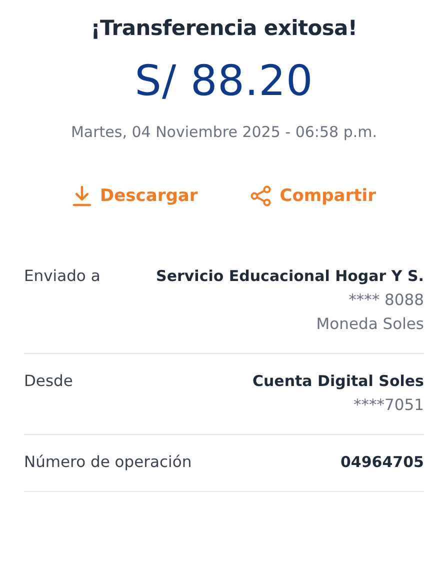 This screenshot has height=586, width=444. What do you see at coordinates (290, 276) in the screenshot?
I see `detail-value: Servicio Educacional Hogar Y S.` at bounding box center [290, 276].